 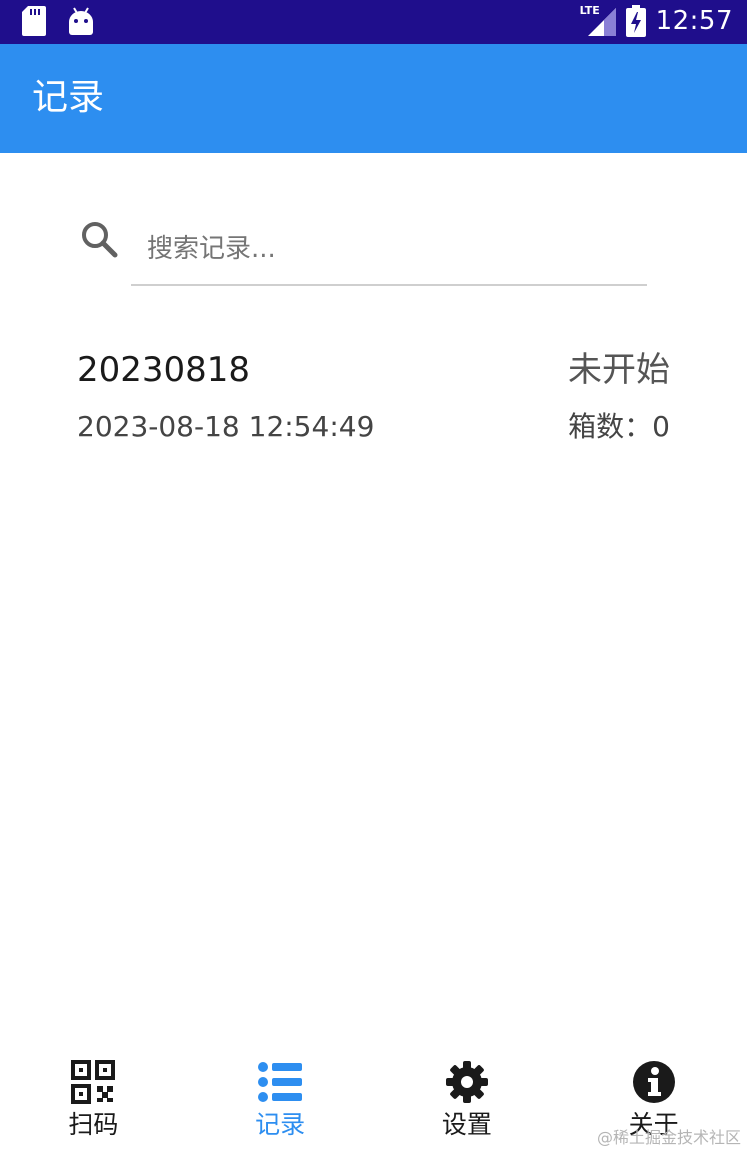 What do you see at coordinates (68, 97) in the screenshot?
I see `page-title: 记录` at bounding box center [68, 97].